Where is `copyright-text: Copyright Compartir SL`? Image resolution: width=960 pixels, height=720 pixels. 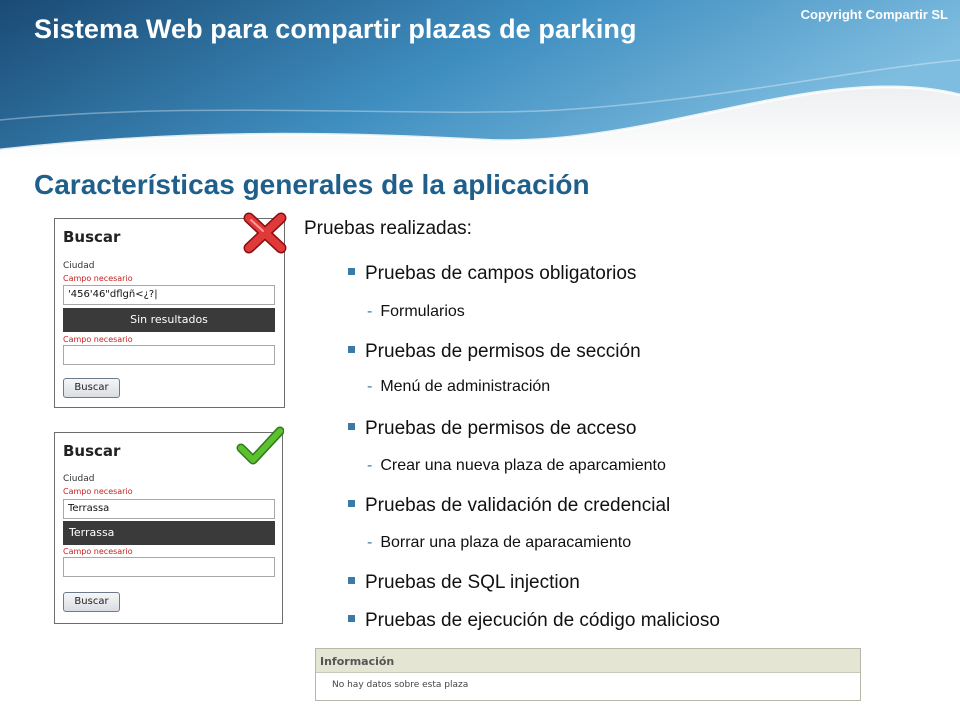 copyright-text: Copyright Compartir SL is located at coordinates (874, 14).